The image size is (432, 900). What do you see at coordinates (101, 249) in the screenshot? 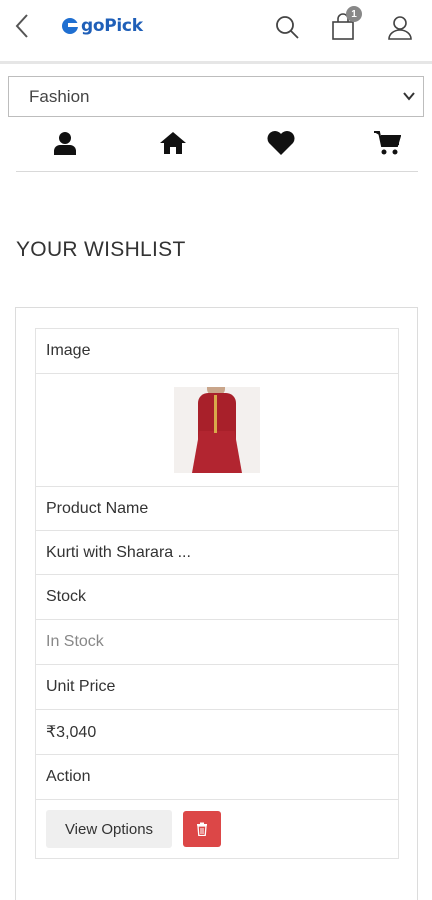
I see `page-title: YOUR WISHLIST` at bounding box center [101, 249].